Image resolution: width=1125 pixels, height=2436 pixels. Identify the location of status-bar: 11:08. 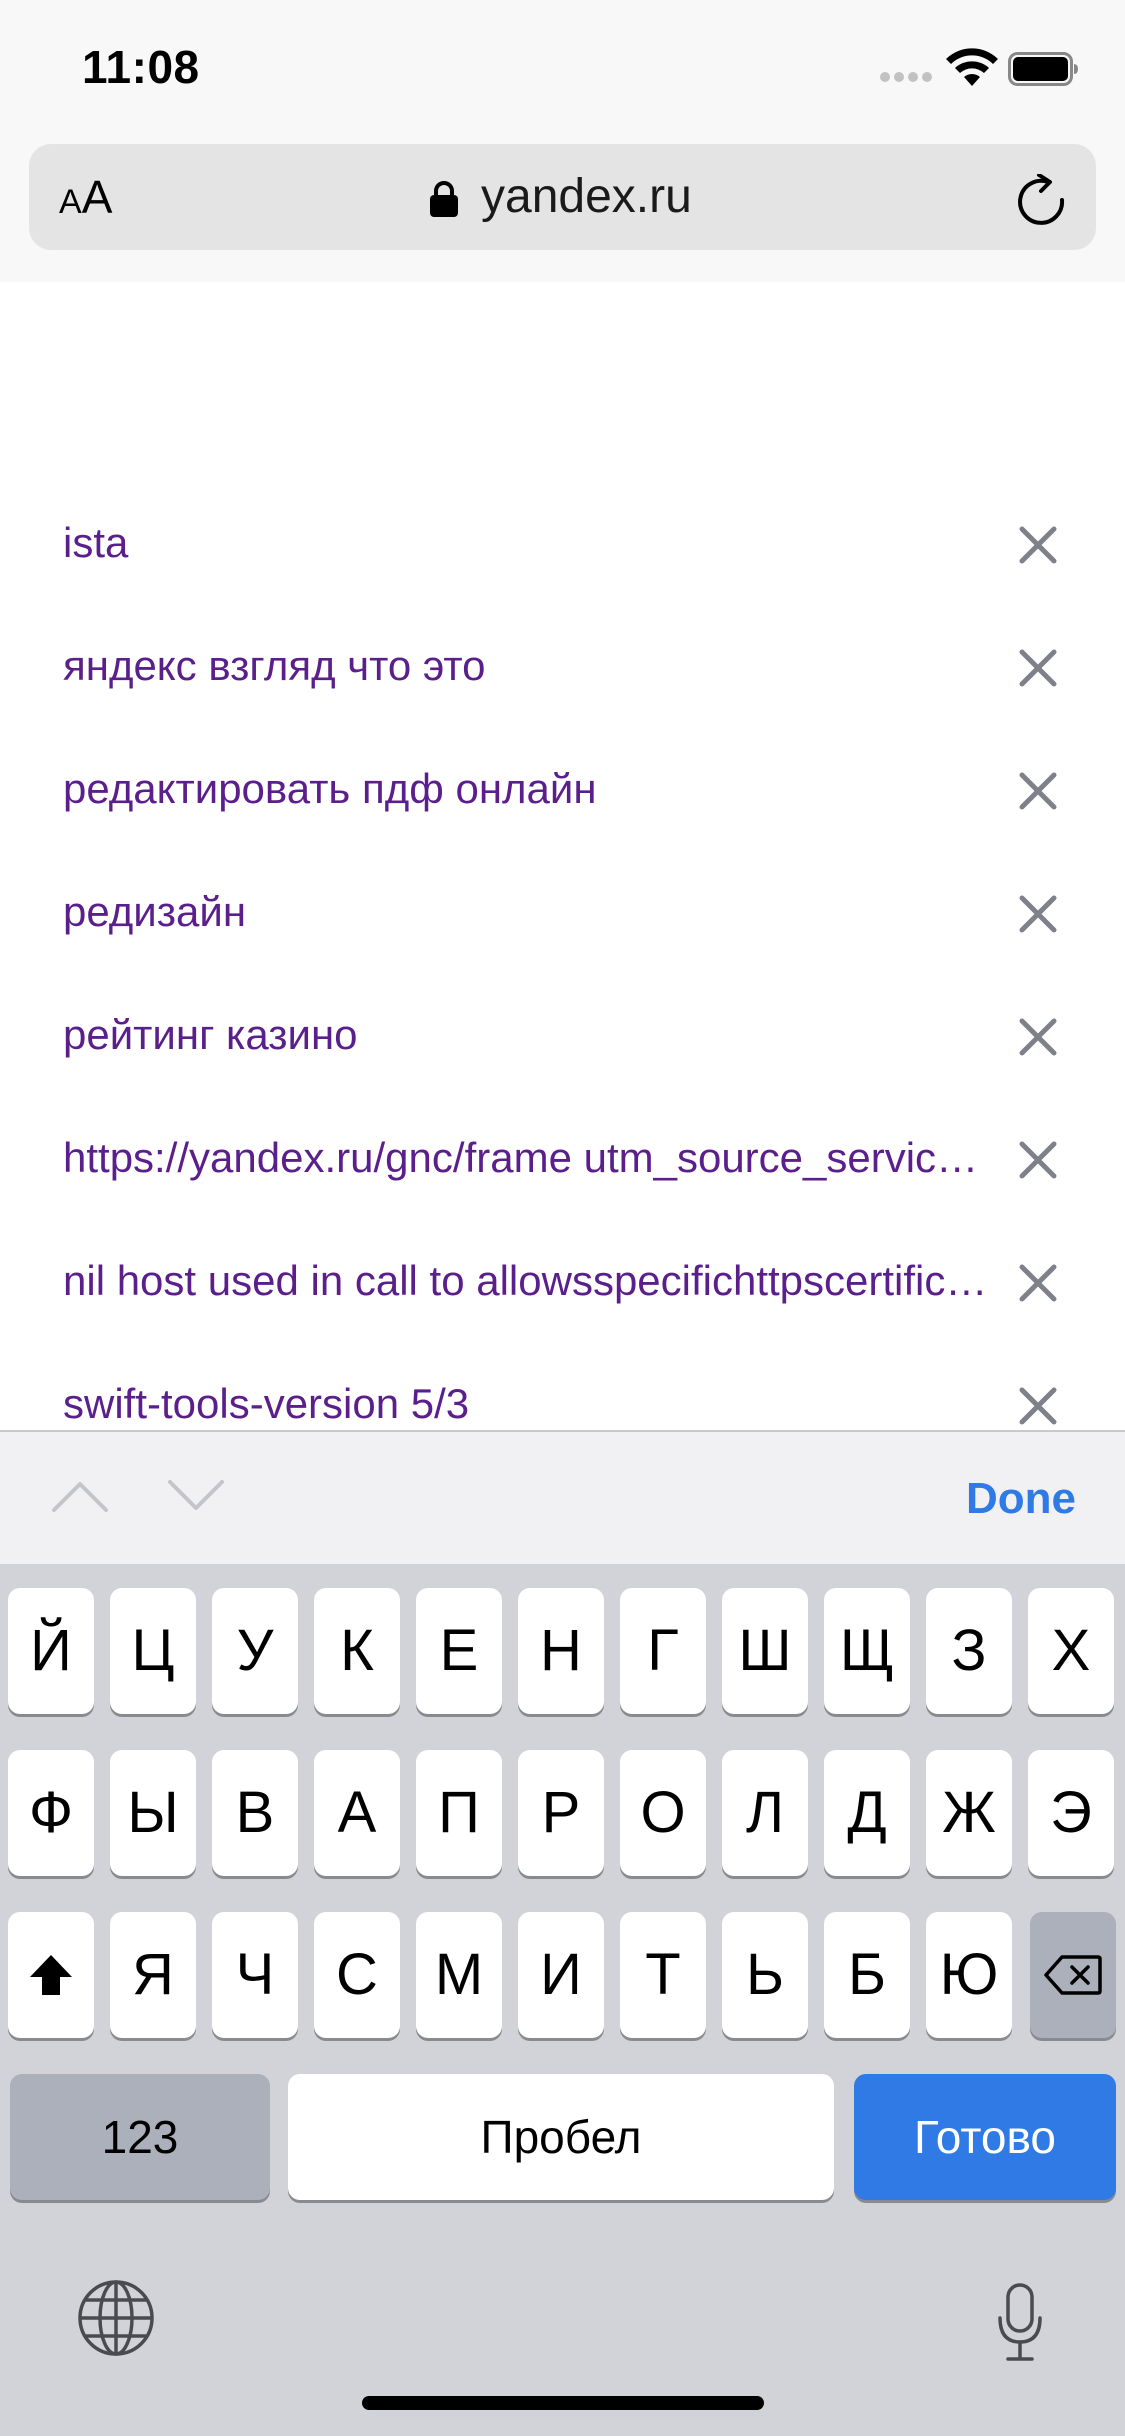
(562, 70).